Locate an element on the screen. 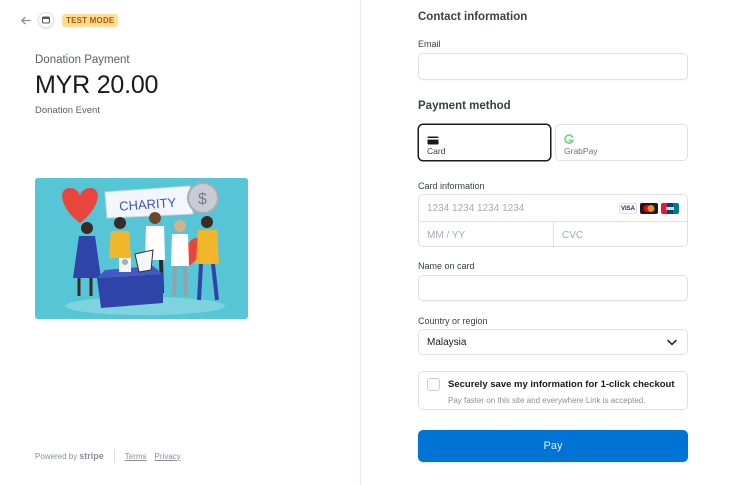 The image size is (747, 485). payment-method-title: Payment method is located at coordinates (464, 106).